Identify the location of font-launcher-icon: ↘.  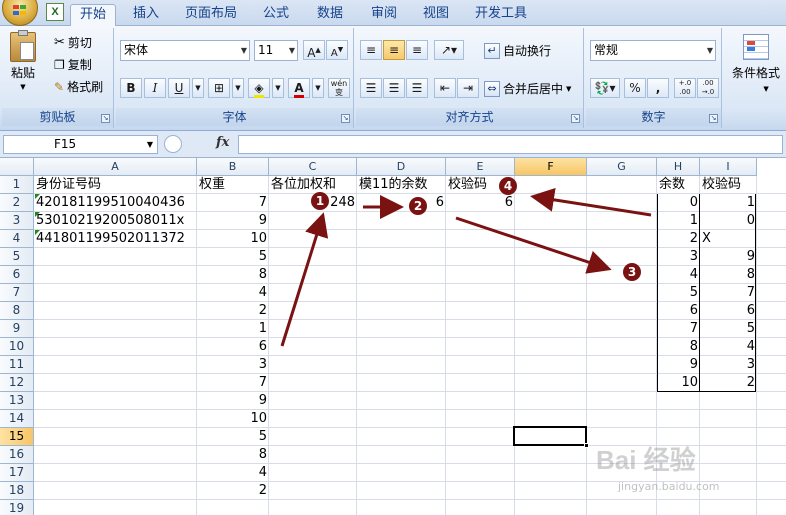
(345, 118).